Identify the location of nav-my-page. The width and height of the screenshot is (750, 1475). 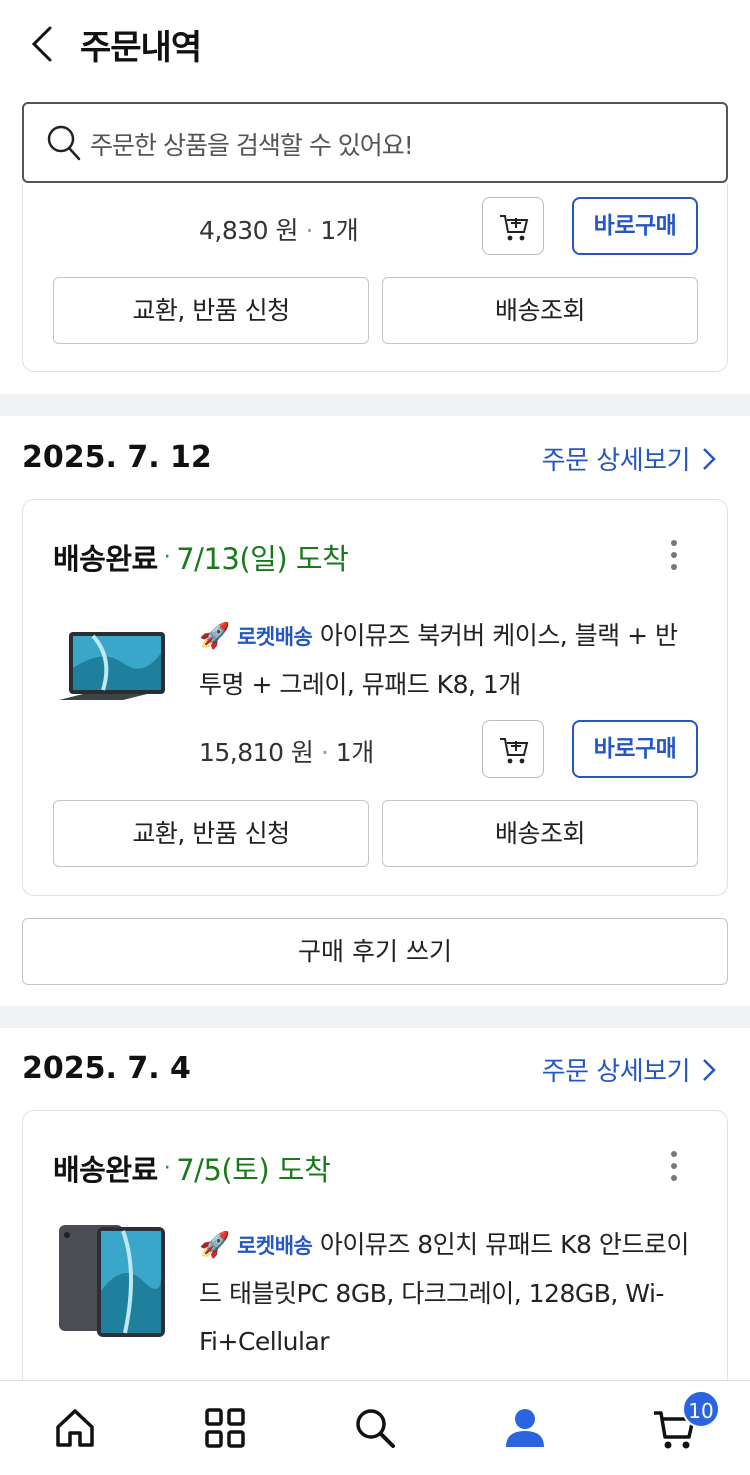
(525, 1428).